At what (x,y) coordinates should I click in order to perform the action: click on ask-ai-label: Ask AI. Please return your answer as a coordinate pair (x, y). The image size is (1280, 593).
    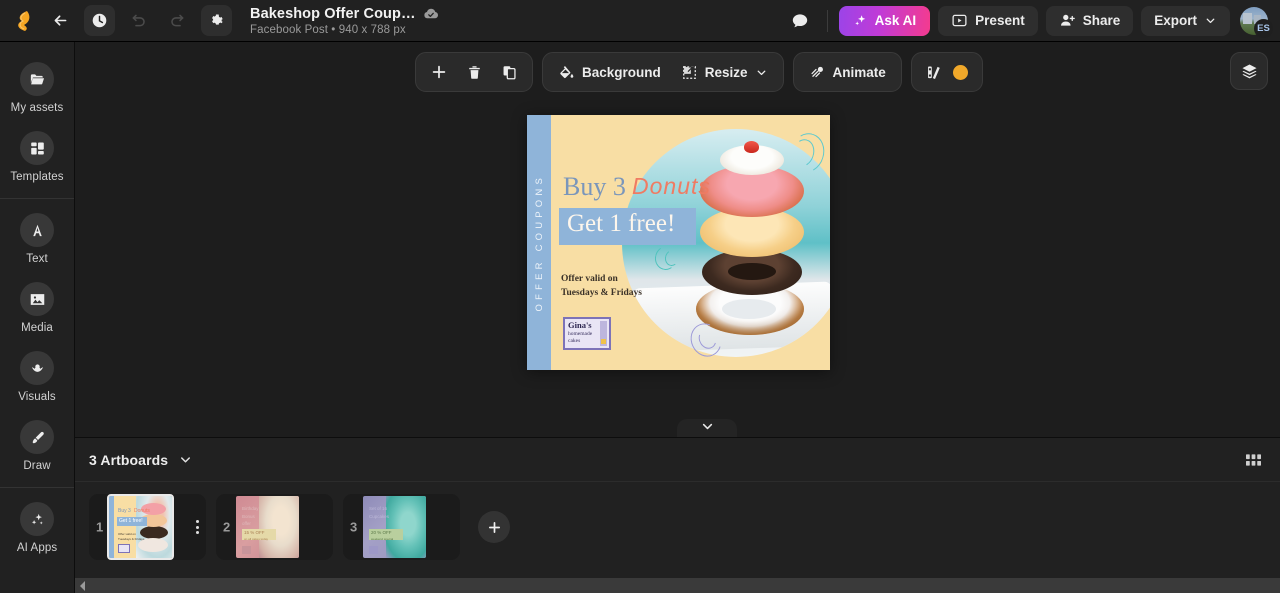
    Looking at the image, I should click on (895, 20).